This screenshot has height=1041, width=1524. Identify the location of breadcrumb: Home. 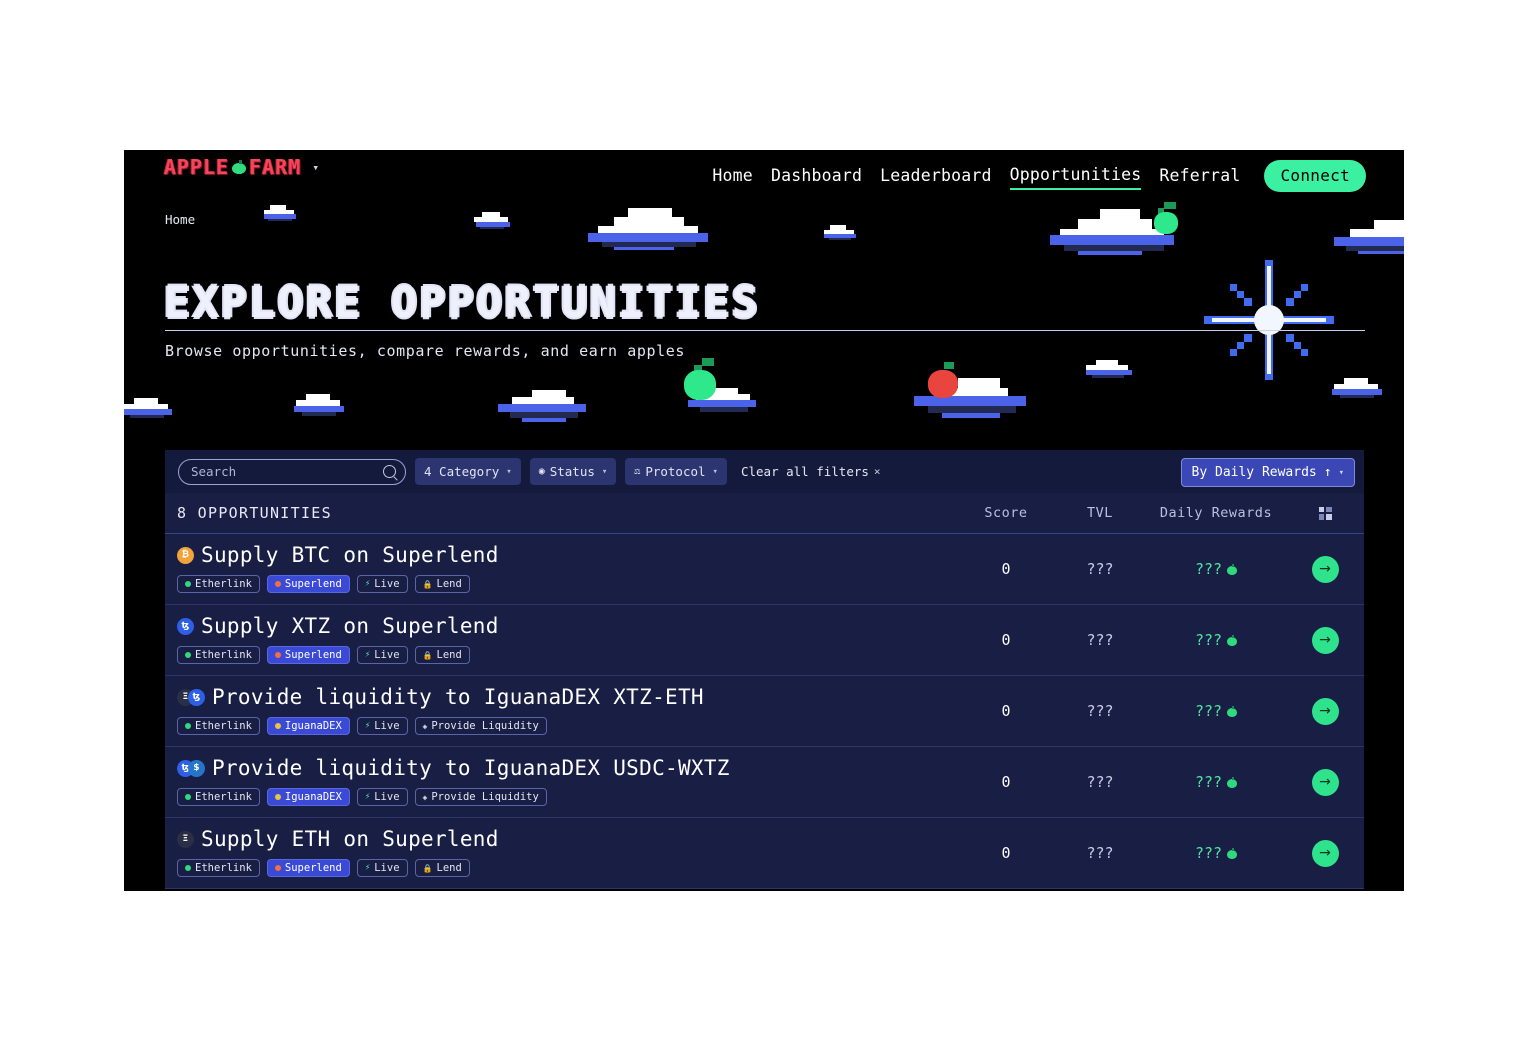
(180, 219).